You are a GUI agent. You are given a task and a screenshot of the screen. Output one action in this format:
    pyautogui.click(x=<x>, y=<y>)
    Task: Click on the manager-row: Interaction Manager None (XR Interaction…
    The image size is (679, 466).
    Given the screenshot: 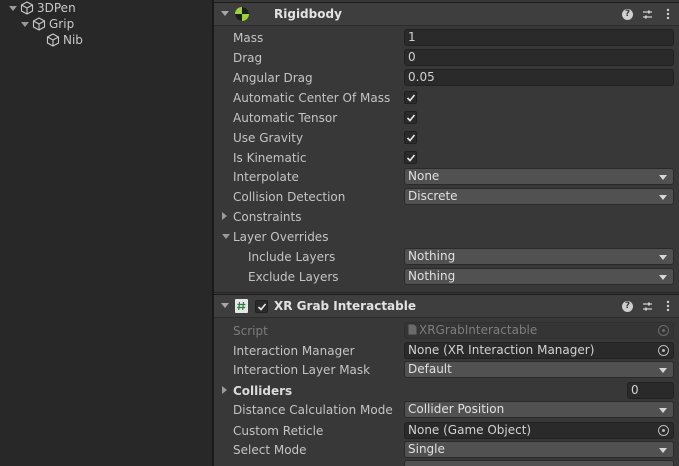 What is the action you would take?
    pyautogui.click(x=446, y=351)
    